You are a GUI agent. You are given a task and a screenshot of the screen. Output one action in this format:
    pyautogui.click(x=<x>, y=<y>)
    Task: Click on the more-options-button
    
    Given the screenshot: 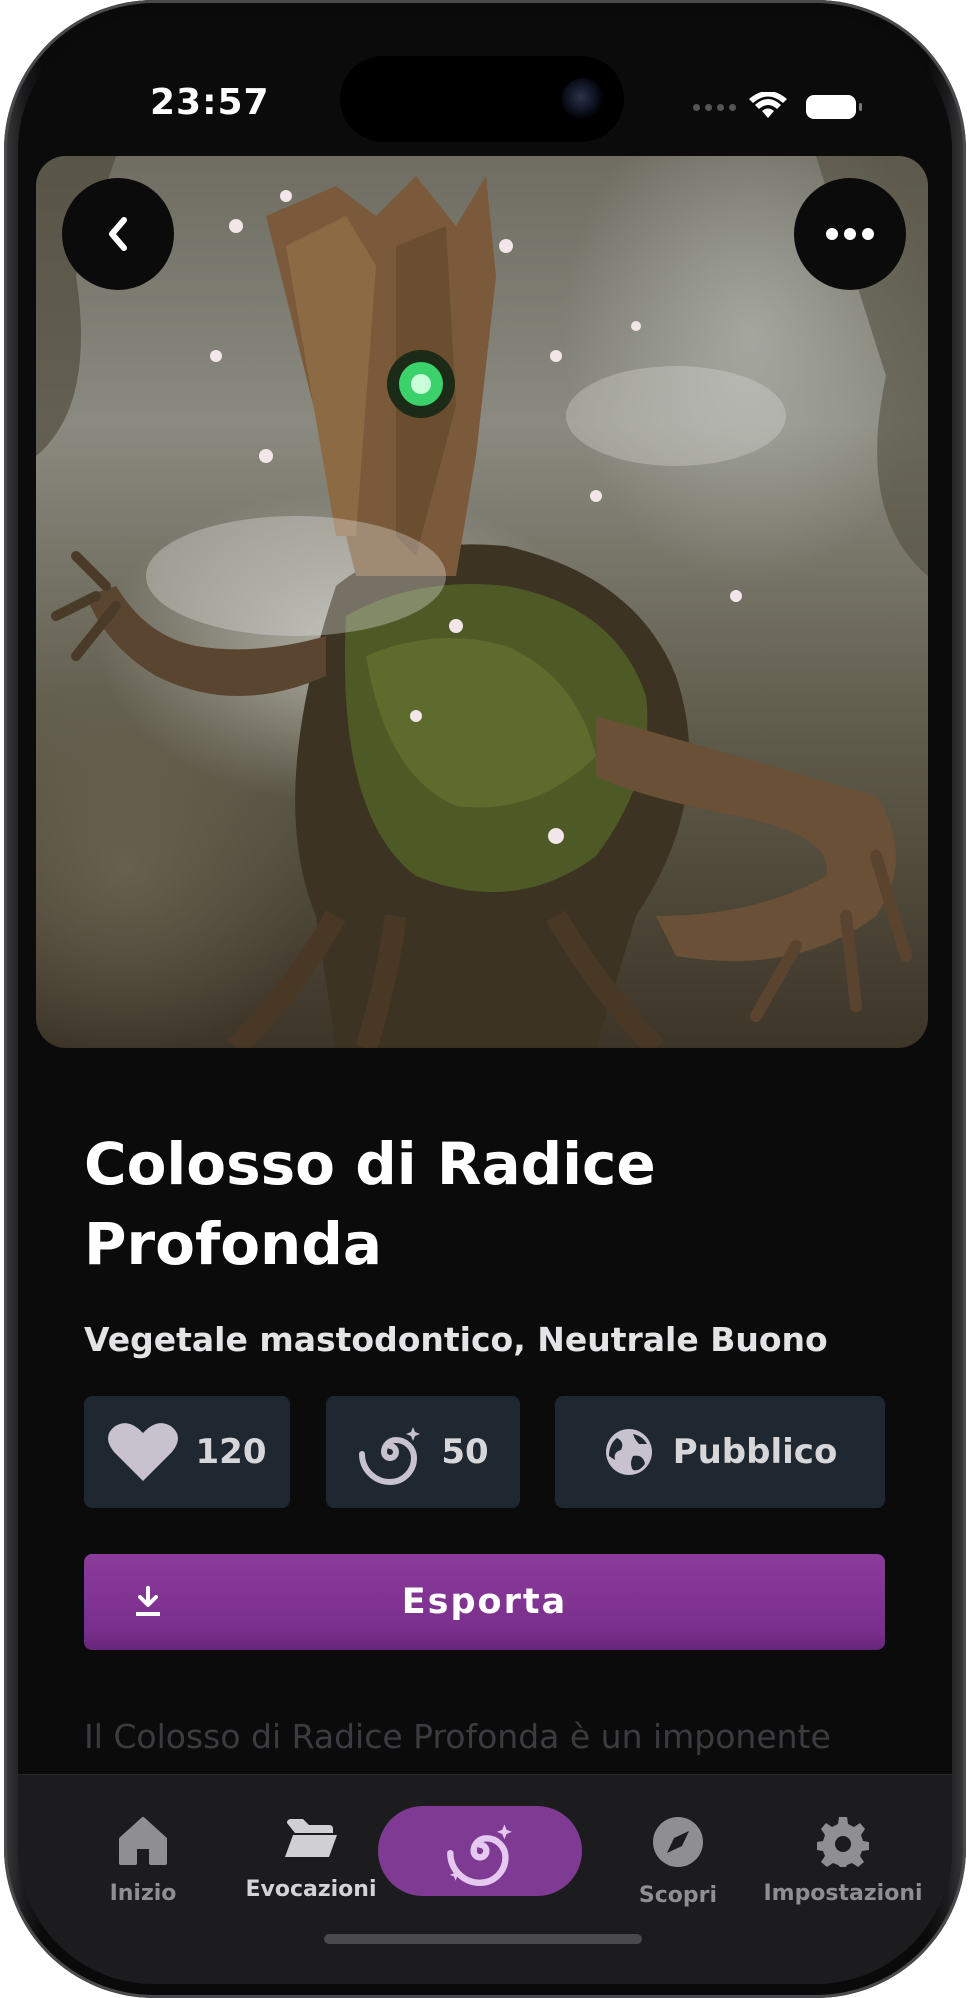 What is the action you would take?
    pyautogui.click(x=850, y=234)
    